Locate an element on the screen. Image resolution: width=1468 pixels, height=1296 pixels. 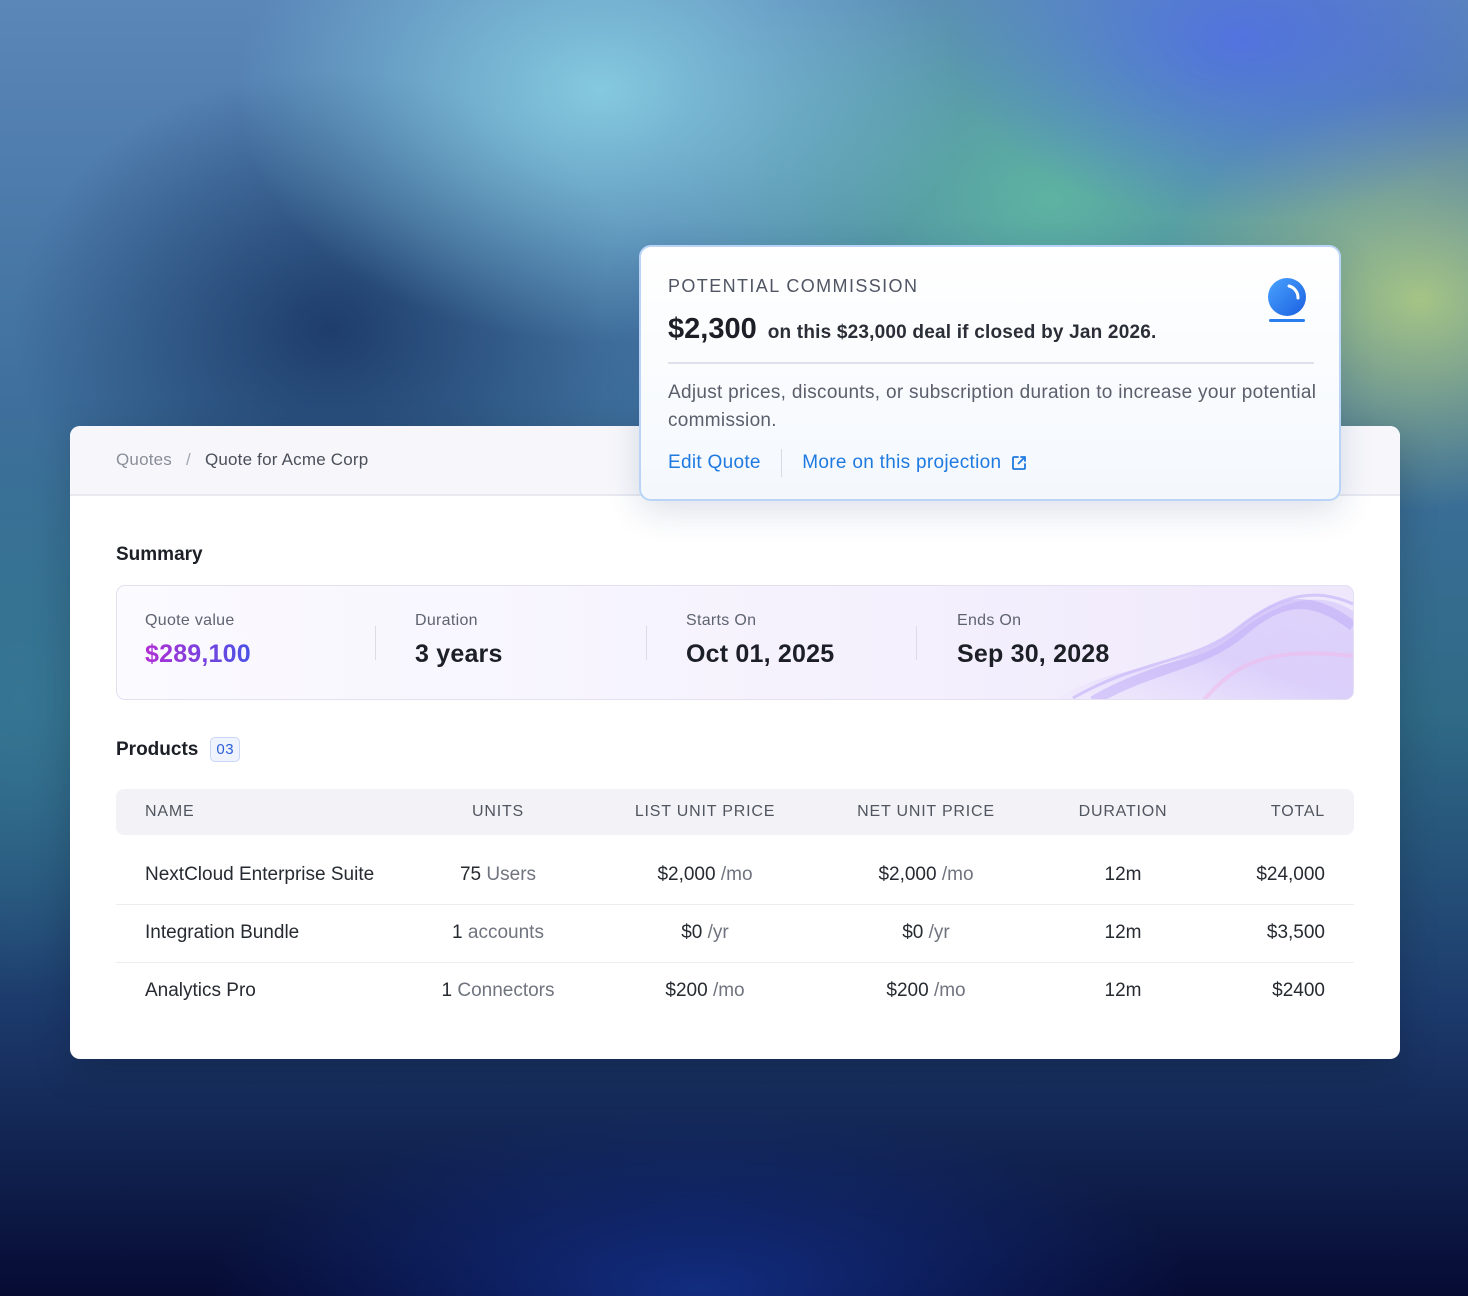
commission-actions: Edit Quote More on this projection is located at coordinates (848, 463).